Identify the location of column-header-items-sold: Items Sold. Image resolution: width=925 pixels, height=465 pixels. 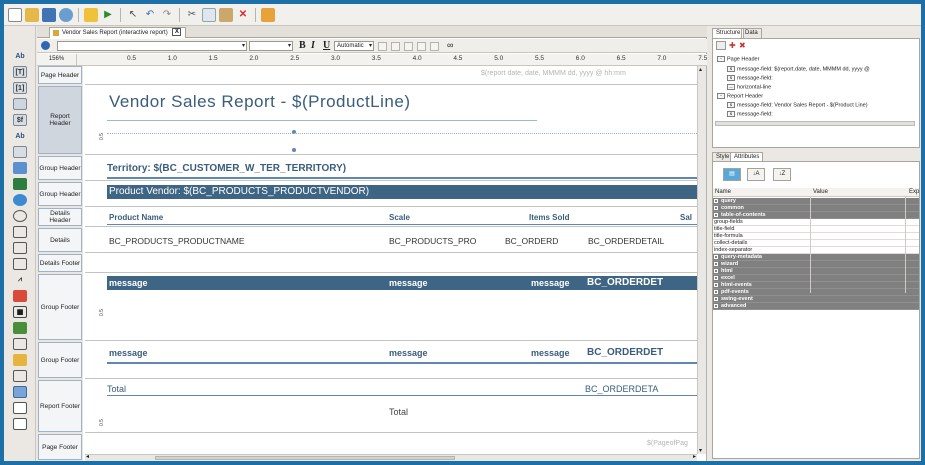
(549, 217).